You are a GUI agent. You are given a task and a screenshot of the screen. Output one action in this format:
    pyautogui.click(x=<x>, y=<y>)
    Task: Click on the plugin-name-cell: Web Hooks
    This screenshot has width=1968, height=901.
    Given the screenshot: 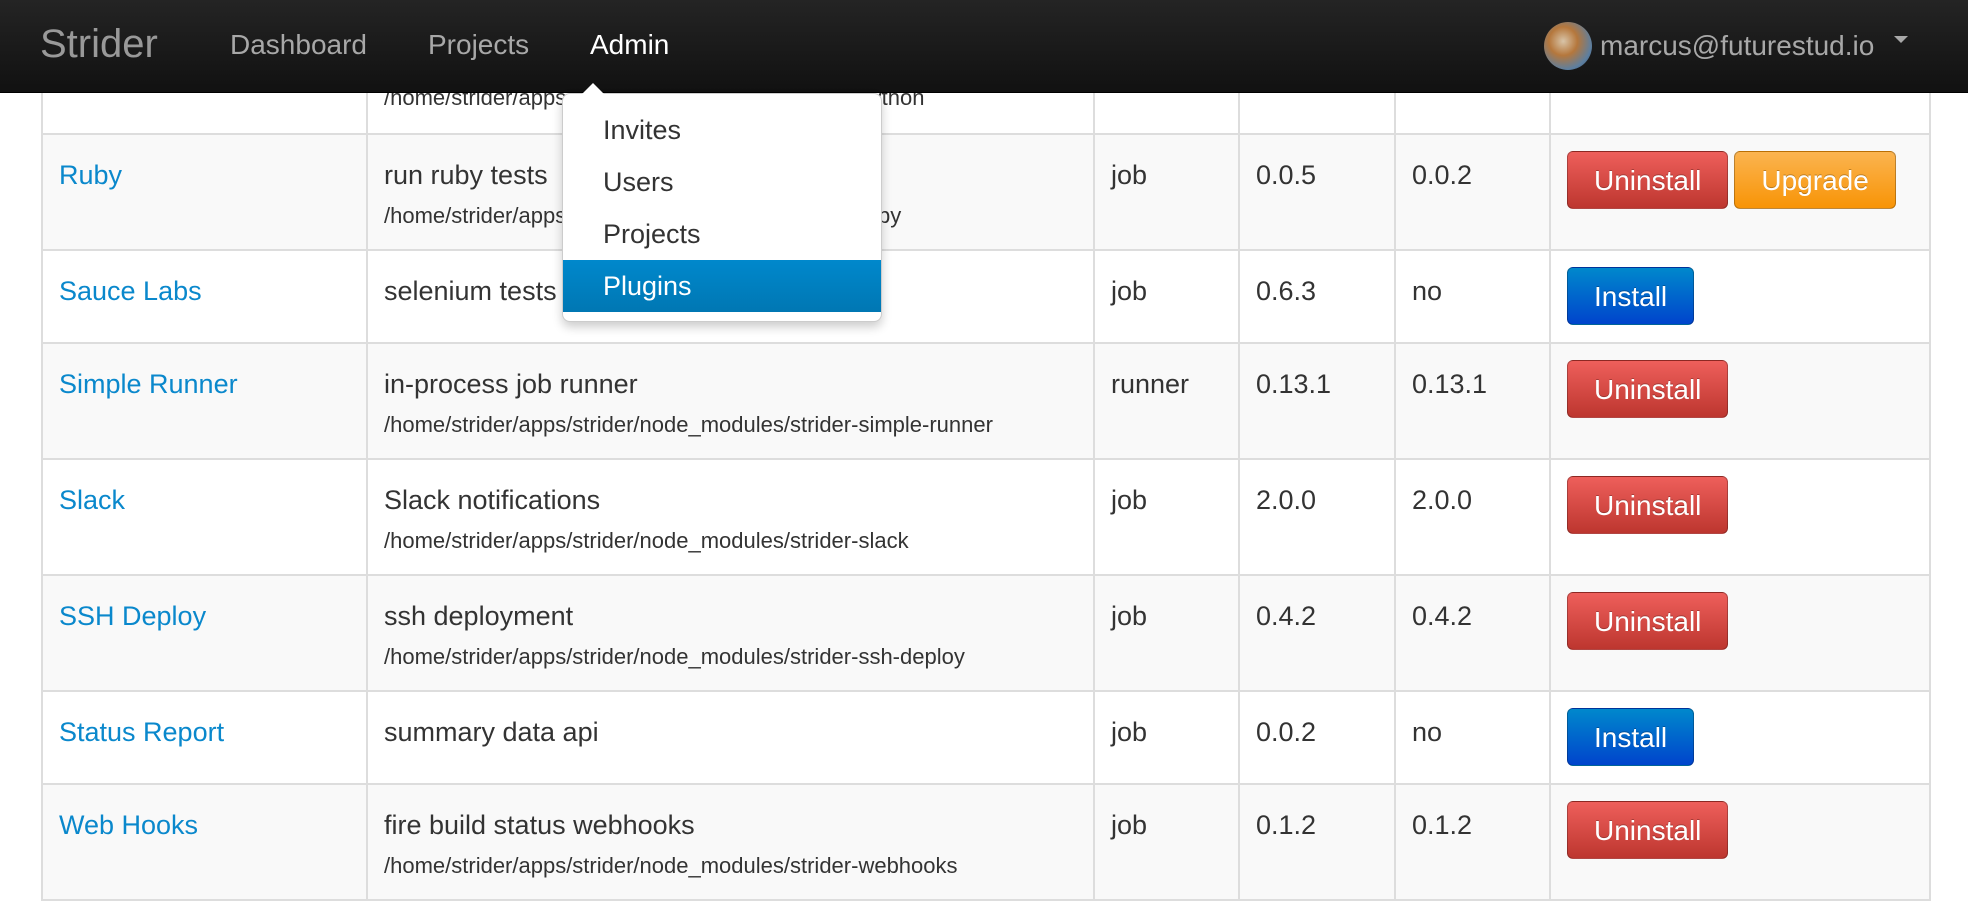 What is the action you would take?
    pyautogui.click(x=204, y=842)
    